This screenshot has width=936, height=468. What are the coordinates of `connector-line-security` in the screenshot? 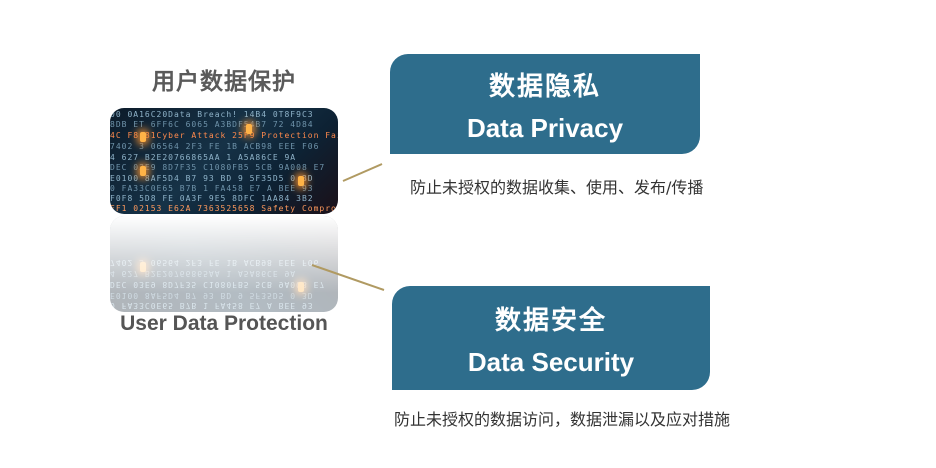 It's located at (348, 277).